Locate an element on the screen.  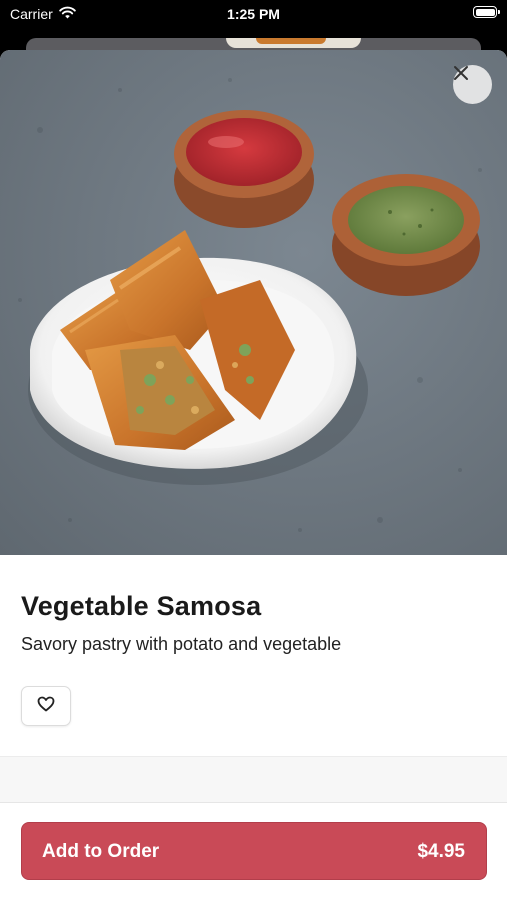
battery-icon is located at coordinates (486, 12).